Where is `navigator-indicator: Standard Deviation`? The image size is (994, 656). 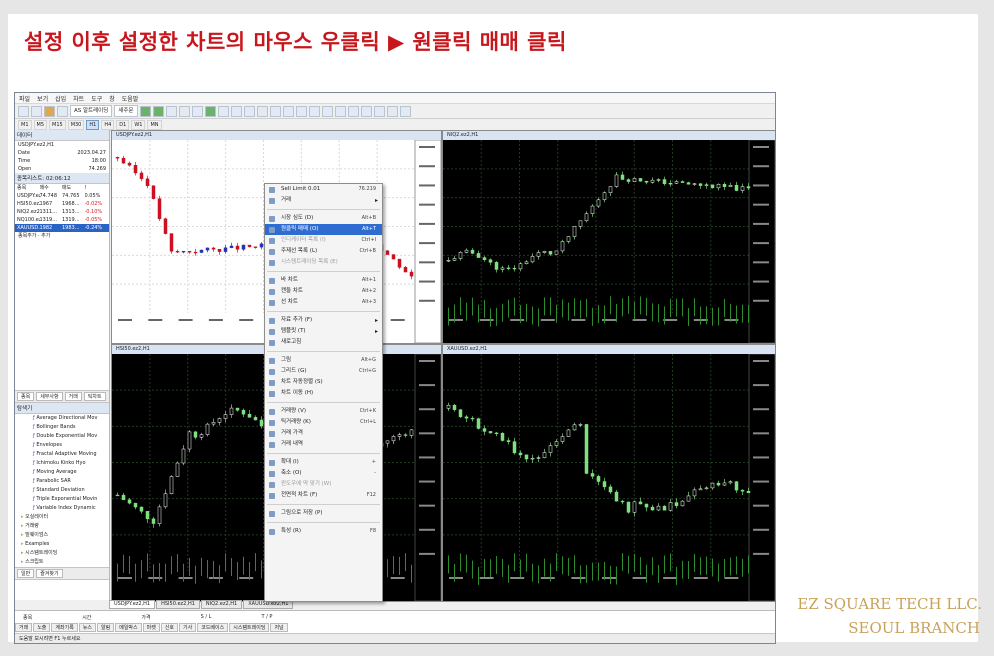
navigator-indicator: Standard Deviation is located at coordinates (62, 490).